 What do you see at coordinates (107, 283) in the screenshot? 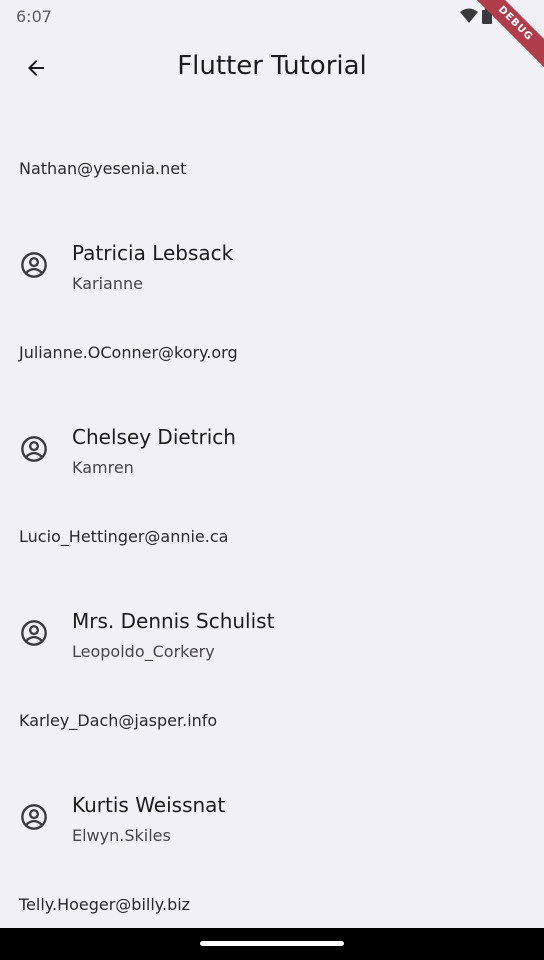
I see `user-username: Karianne` at bounding box center [107, 283].